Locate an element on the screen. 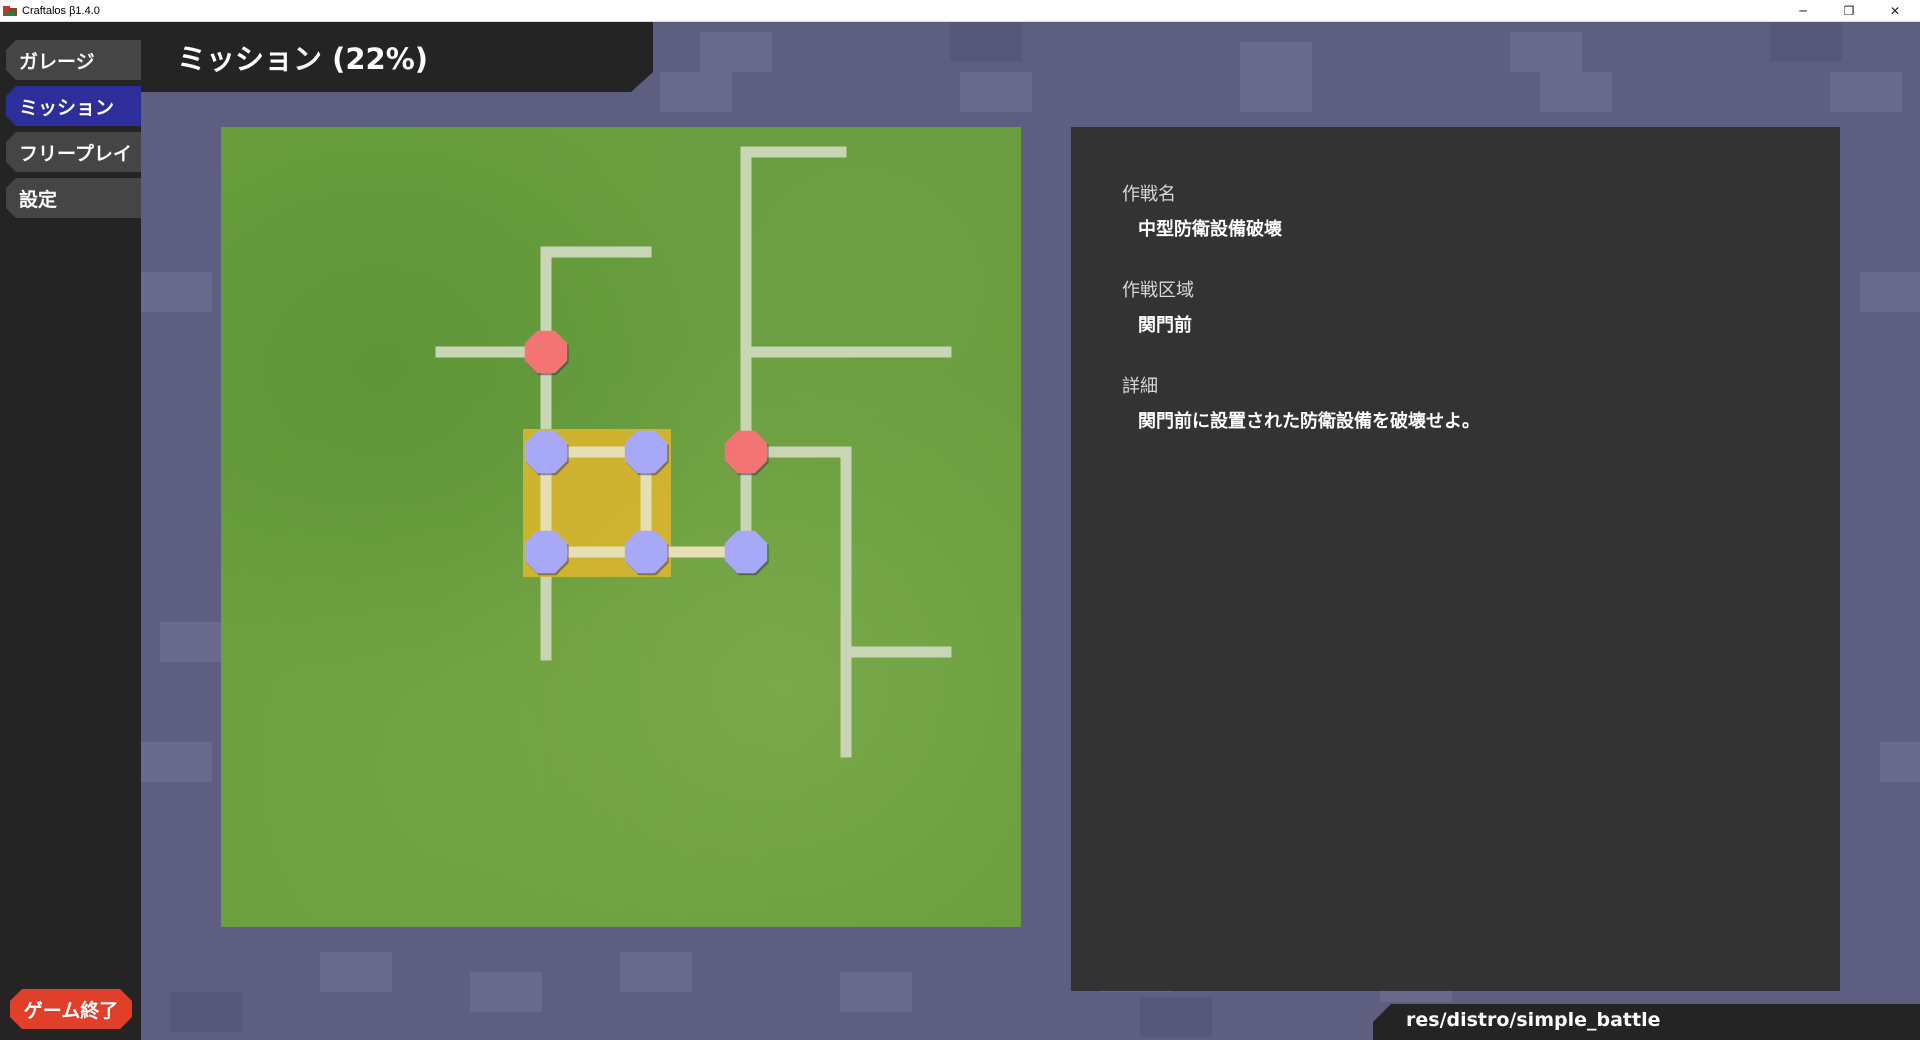  operation-name-value: 中型防衛設備破壊 is located at coordinates (1210, 229).